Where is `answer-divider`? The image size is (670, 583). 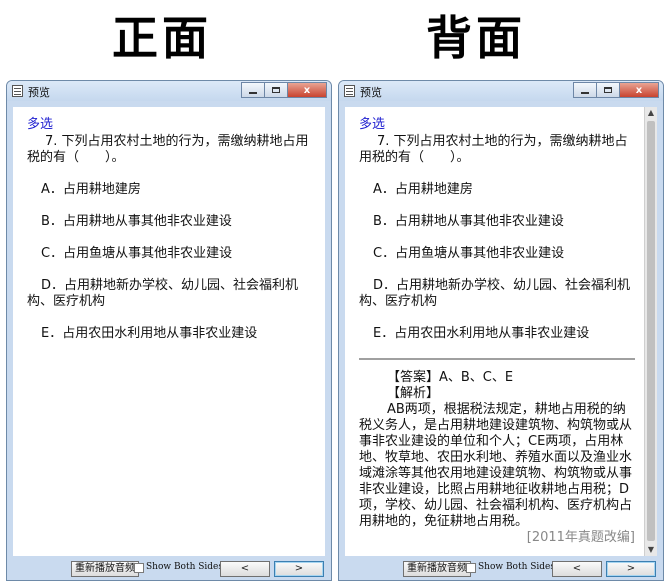 answer-divider is located at coordinates (497, 359).